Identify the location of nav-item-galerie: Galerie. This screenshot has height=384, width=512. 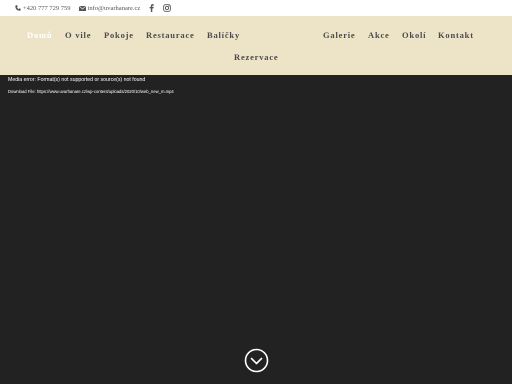
(339, 35).